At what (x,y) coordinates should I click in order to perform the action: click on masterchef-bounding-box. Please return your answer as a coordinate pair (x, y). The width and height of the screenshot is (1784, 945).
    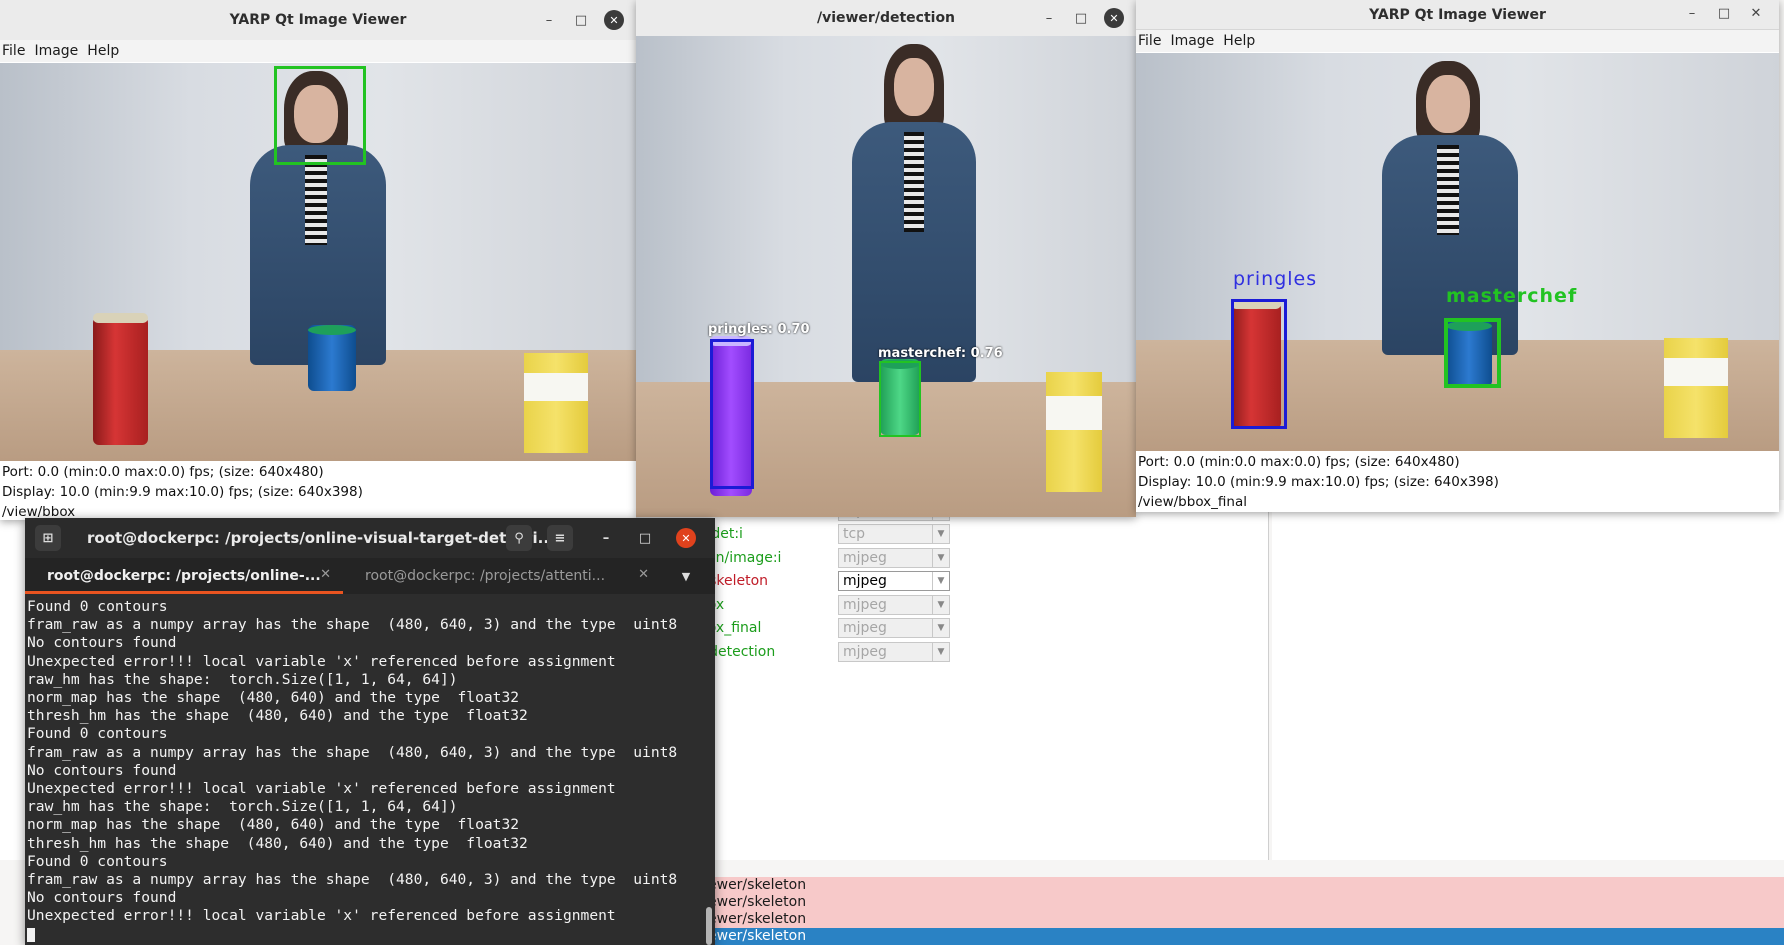
    Looking at the image, I should click on (1472, 353).